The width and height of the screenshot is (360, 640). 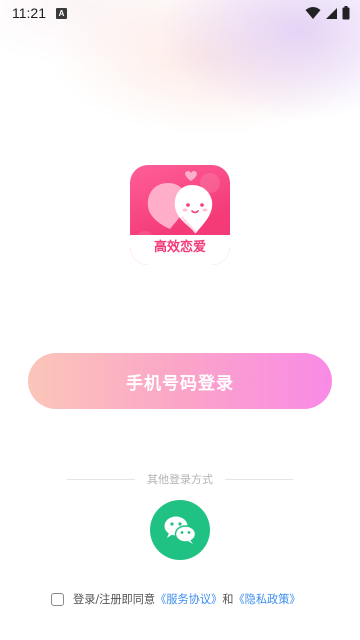 What do you see at coordinates (313, 13) in the screenshot?
I see `wifi-icon` at bounding box center [313, 13].